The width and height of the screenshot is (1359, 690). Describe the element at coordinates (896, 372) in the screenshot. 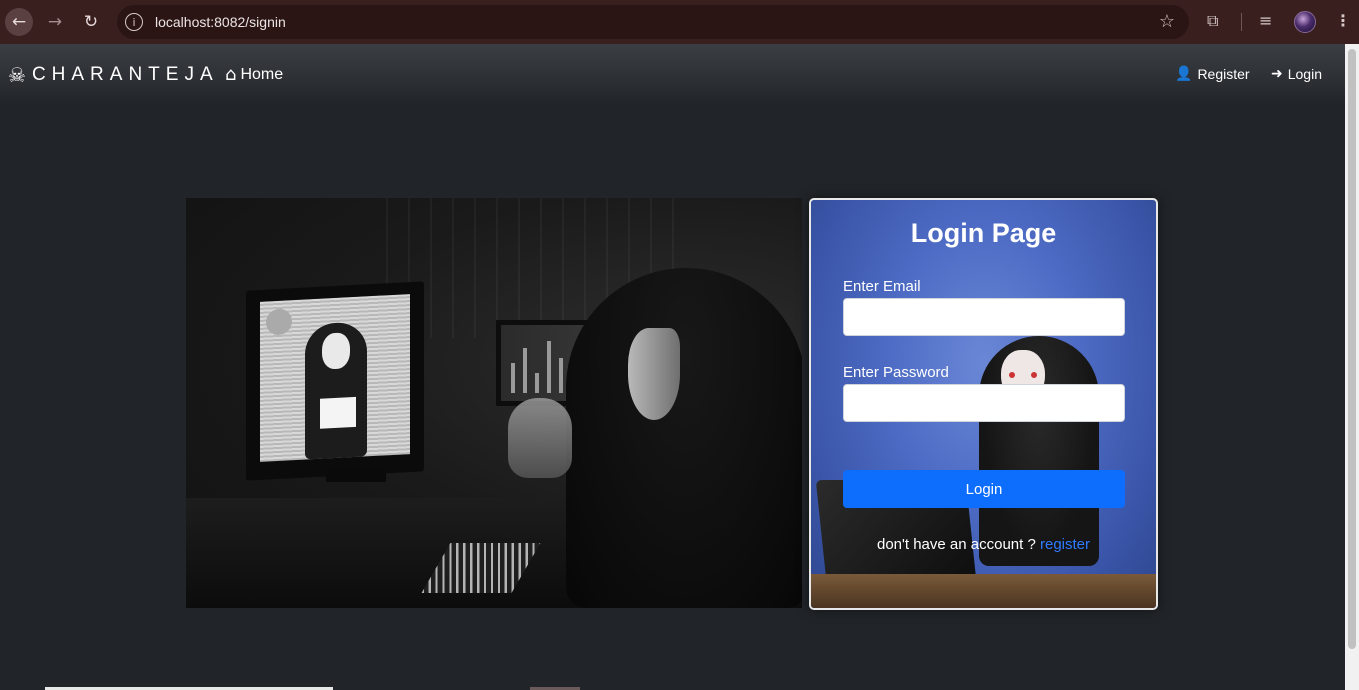

I see `password-label: Enter Password` at that location.